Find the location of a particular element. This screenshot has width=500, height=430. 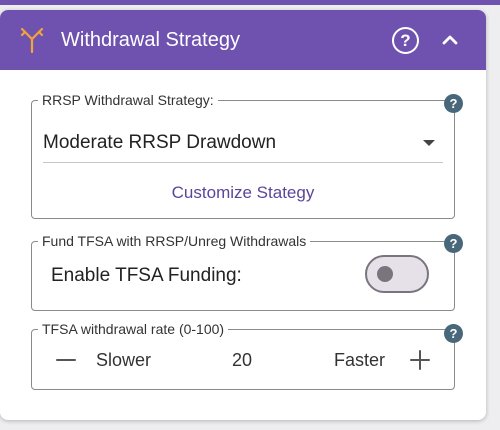

help-icon: ? is located at coordinates (405, 40).